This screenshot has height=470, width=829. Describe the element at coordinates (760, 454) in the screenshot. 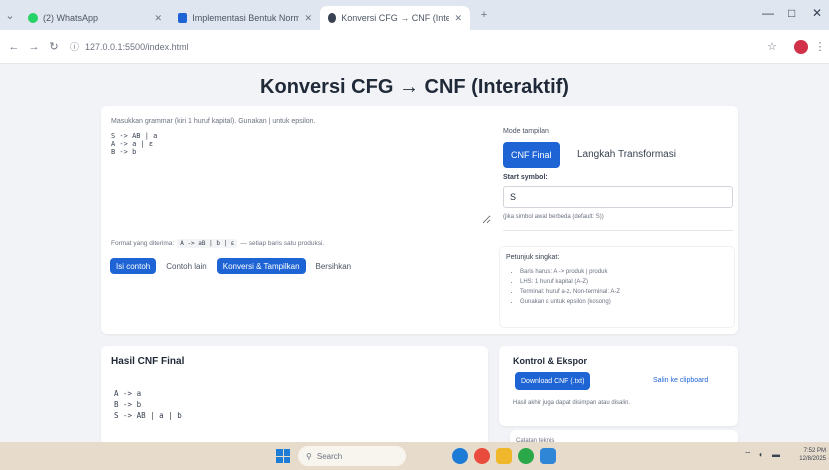

I see `speaker-icon: ◖` at that location.